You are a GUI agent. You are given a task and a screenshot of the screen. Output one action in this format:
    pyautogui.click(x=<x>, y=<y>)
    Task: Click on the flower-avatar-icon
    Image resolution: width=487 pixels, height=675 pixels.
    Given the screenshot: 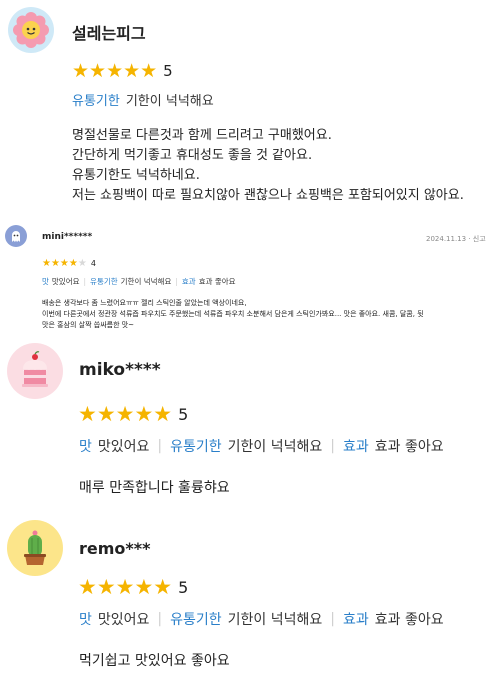 What is the action you would take?
    pyautogui.click(x=31, y=30)
    